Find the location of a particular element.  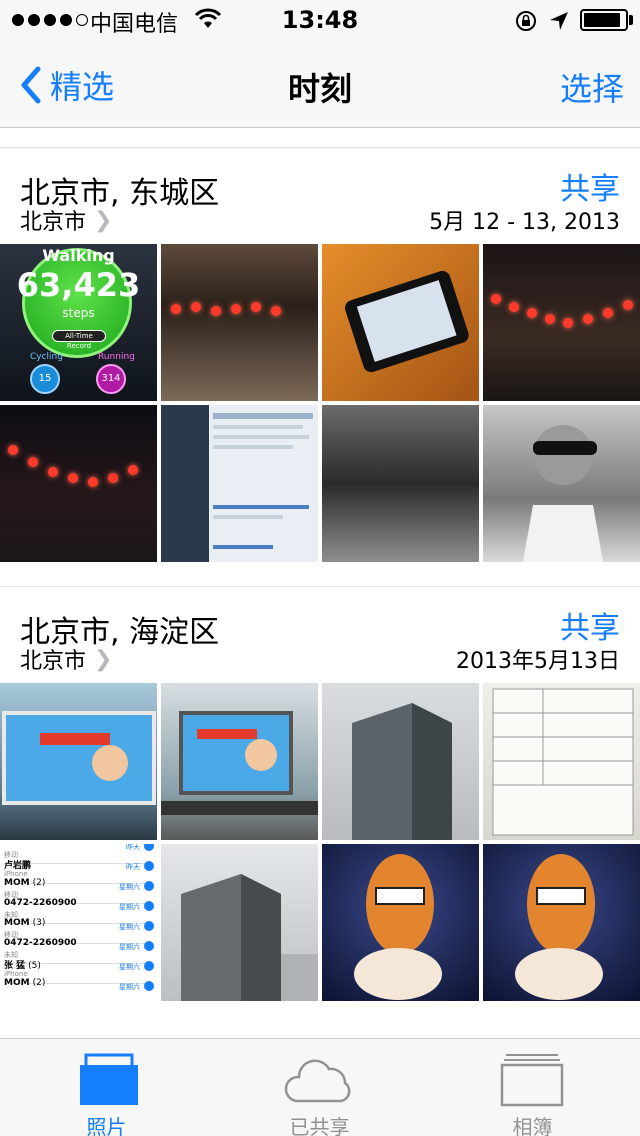

page-title: 时刻 is located at coordinates (319, 89).